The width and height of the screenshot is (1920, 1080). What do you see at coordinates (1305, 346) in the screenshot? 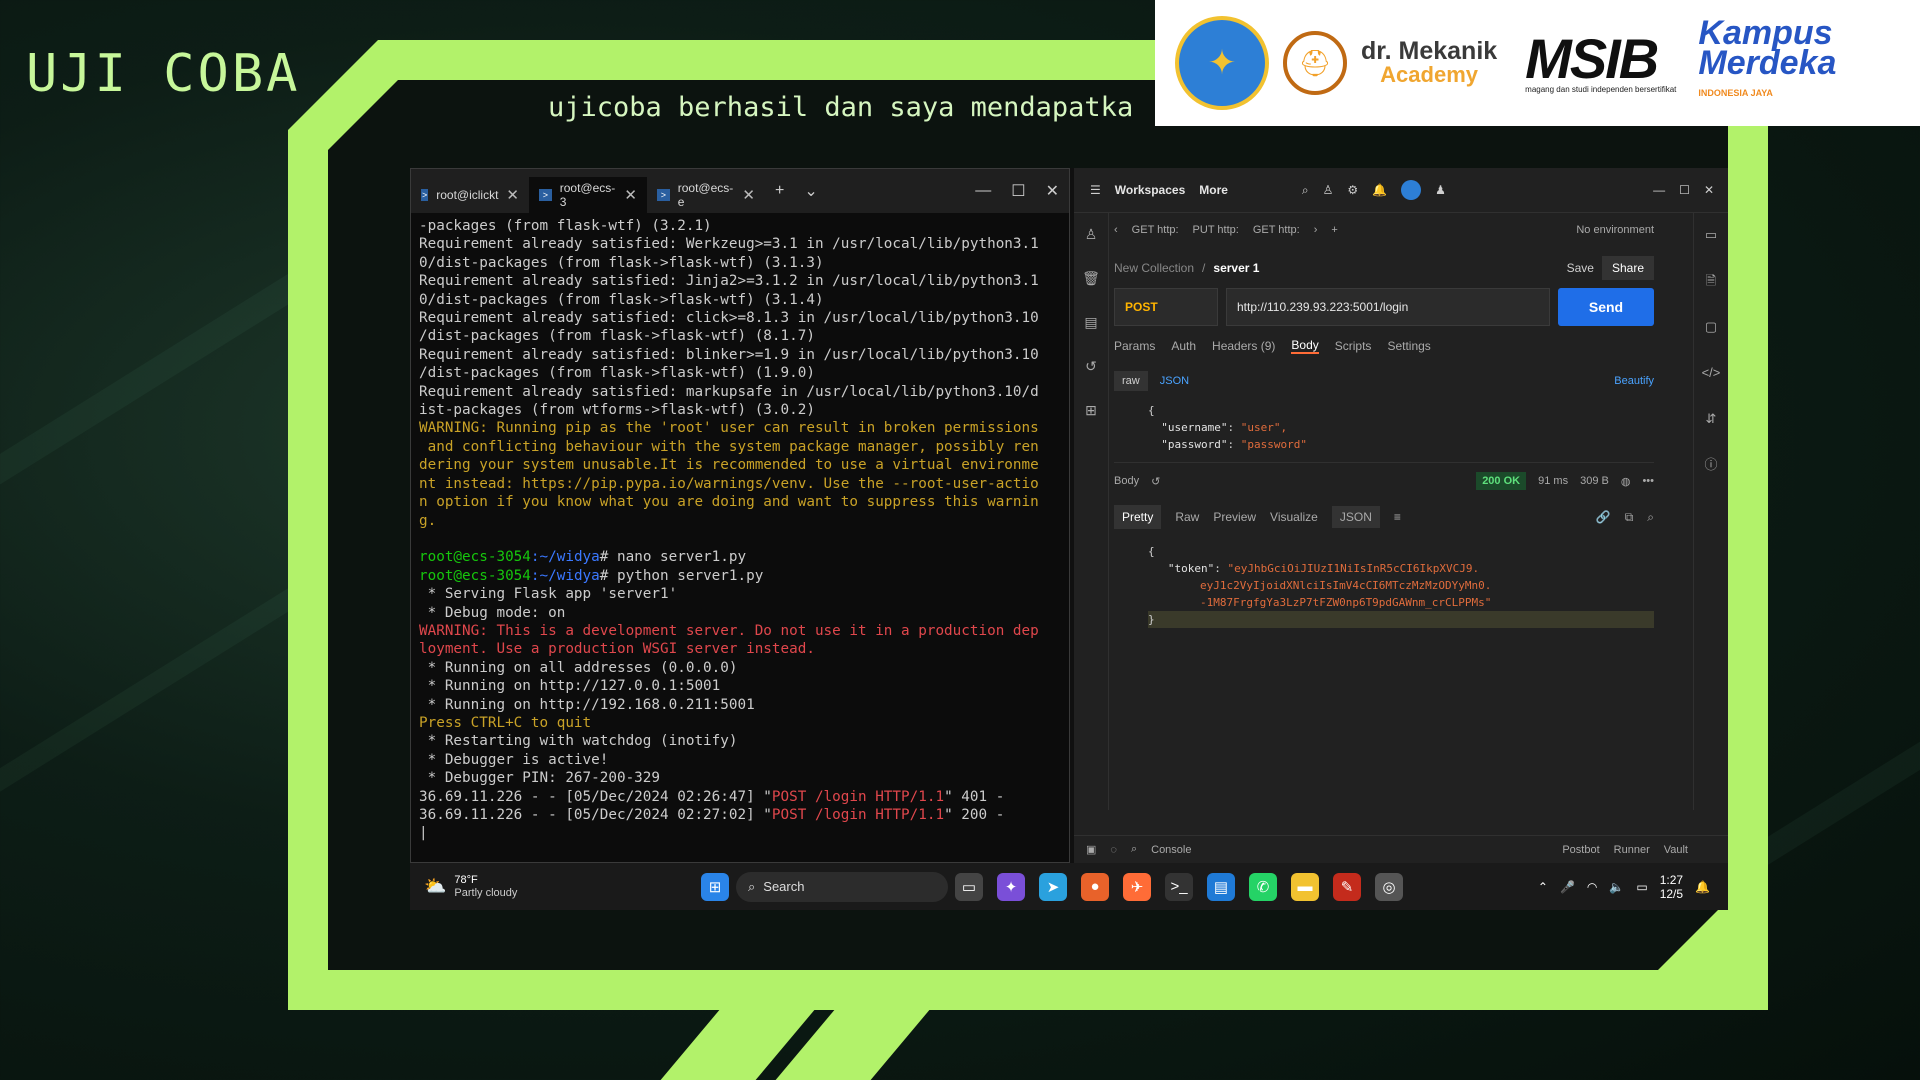
I see `tab-body: Body` at bounding box center [1305, 346].